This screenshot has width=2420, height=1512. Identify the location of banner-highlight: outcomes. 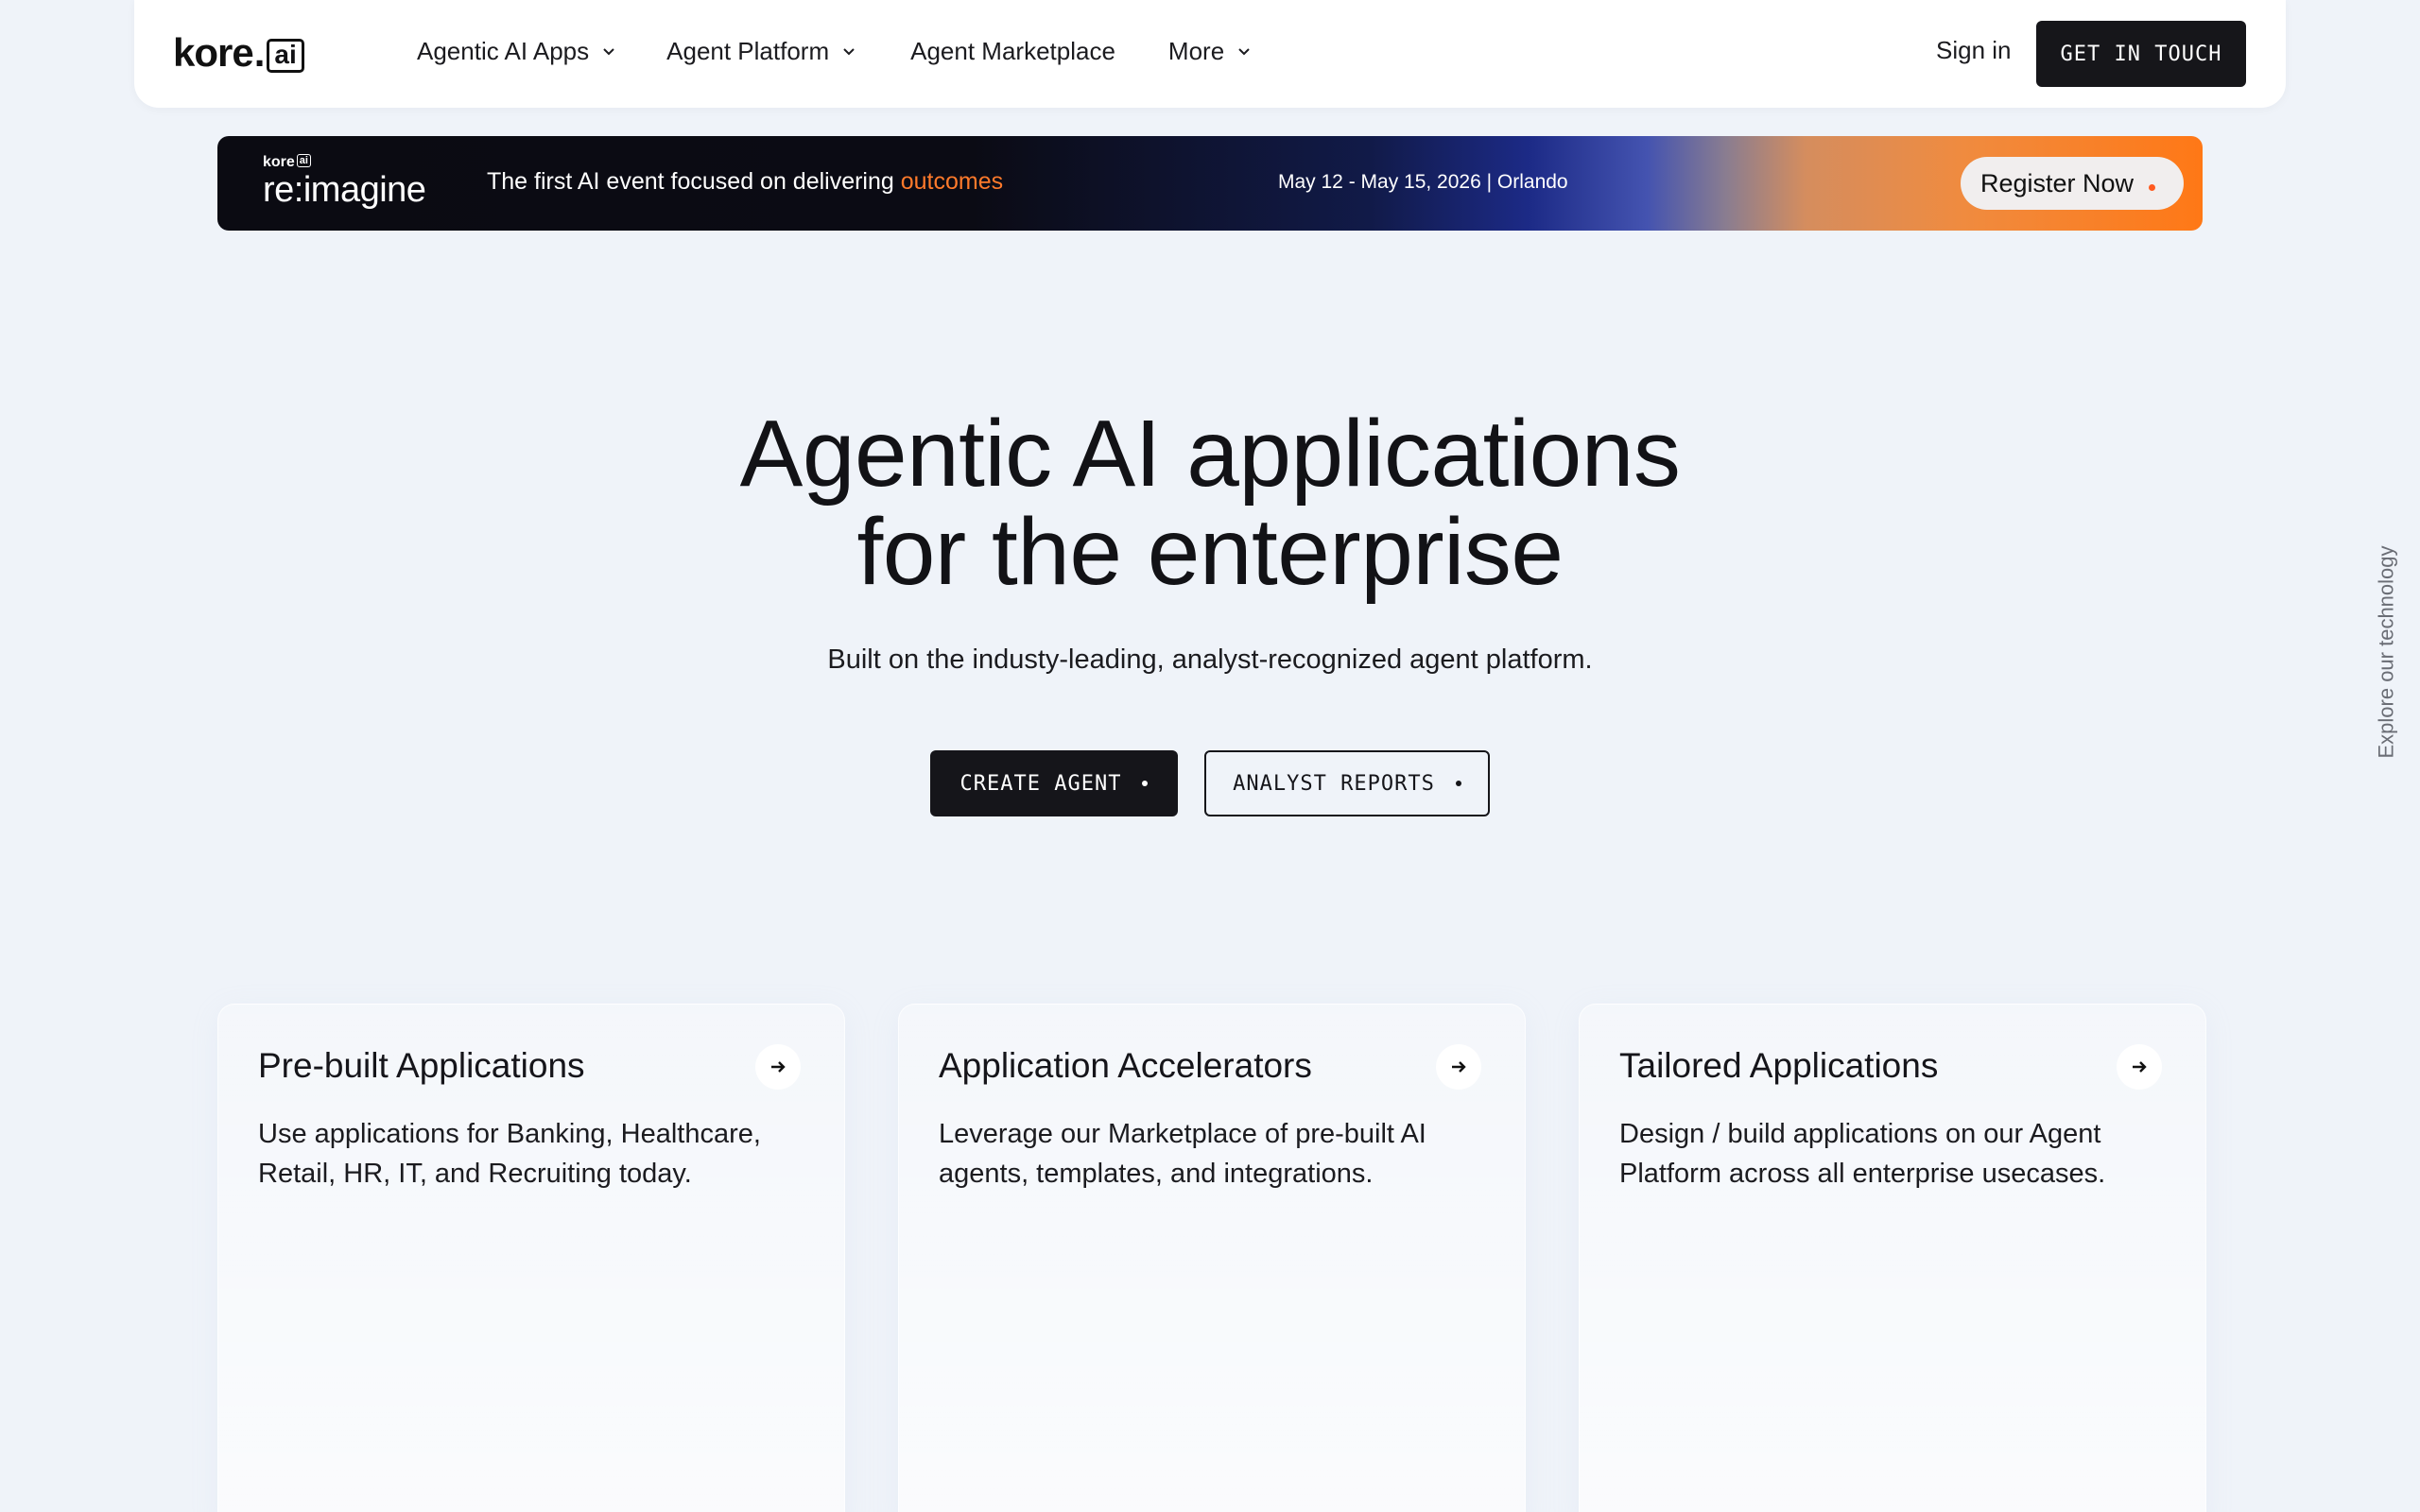
(952, 181).